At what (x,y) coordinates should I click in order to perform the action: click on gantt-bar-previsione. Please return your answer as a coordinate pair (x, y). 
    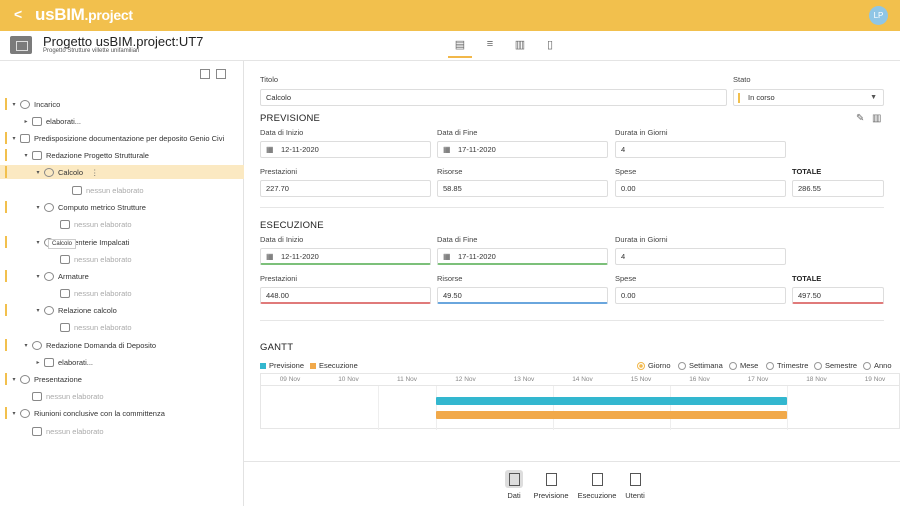
    Looking at the image, I should click on (611, 401).